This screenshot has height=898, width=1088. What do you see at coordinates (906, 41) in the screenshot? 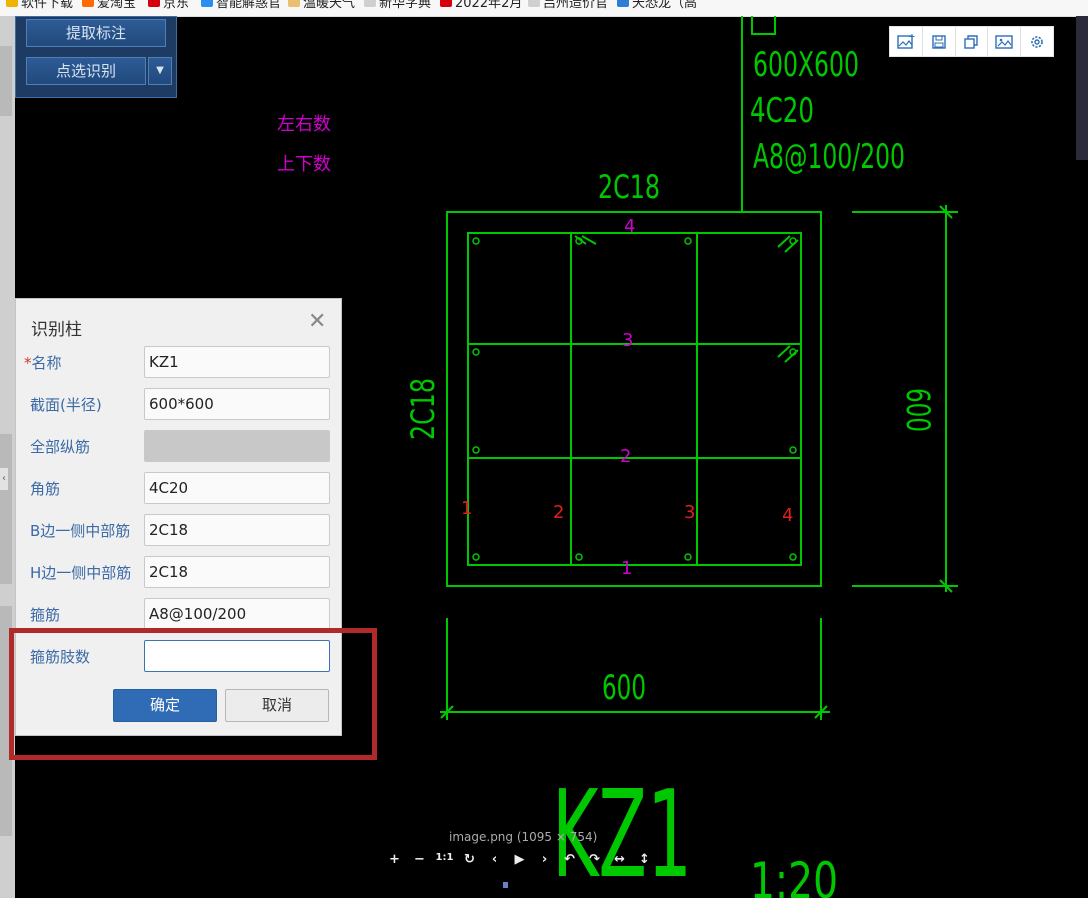
I see `add-image-icon` at bounding box center [906, 41].